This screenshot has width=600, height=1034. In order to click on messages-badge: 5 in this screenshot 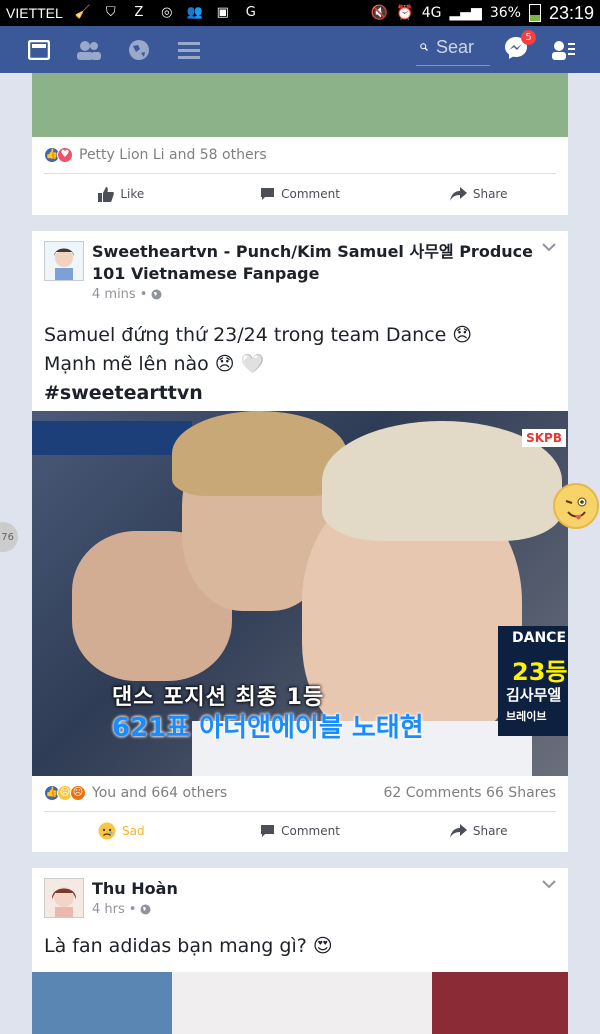, I will do `click(528, 37)`.